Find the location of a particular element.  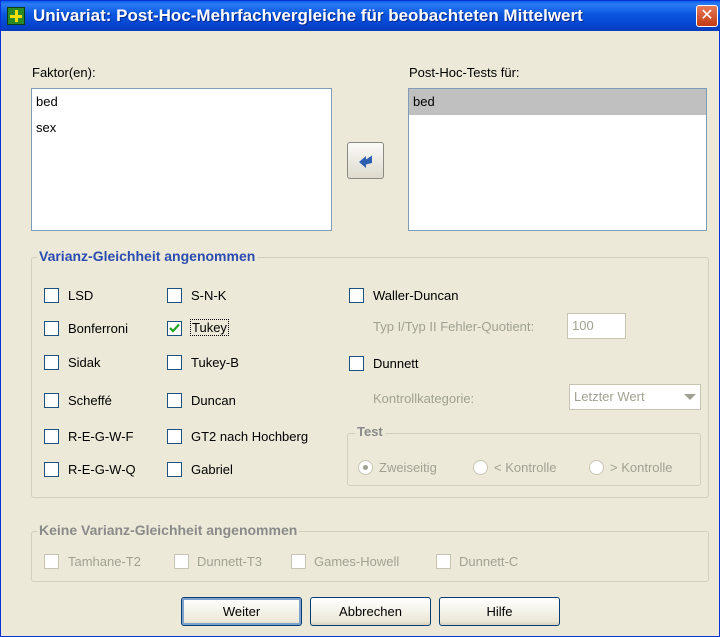

games-howell-label: Games-Howell is located at coordinates (357, 561).